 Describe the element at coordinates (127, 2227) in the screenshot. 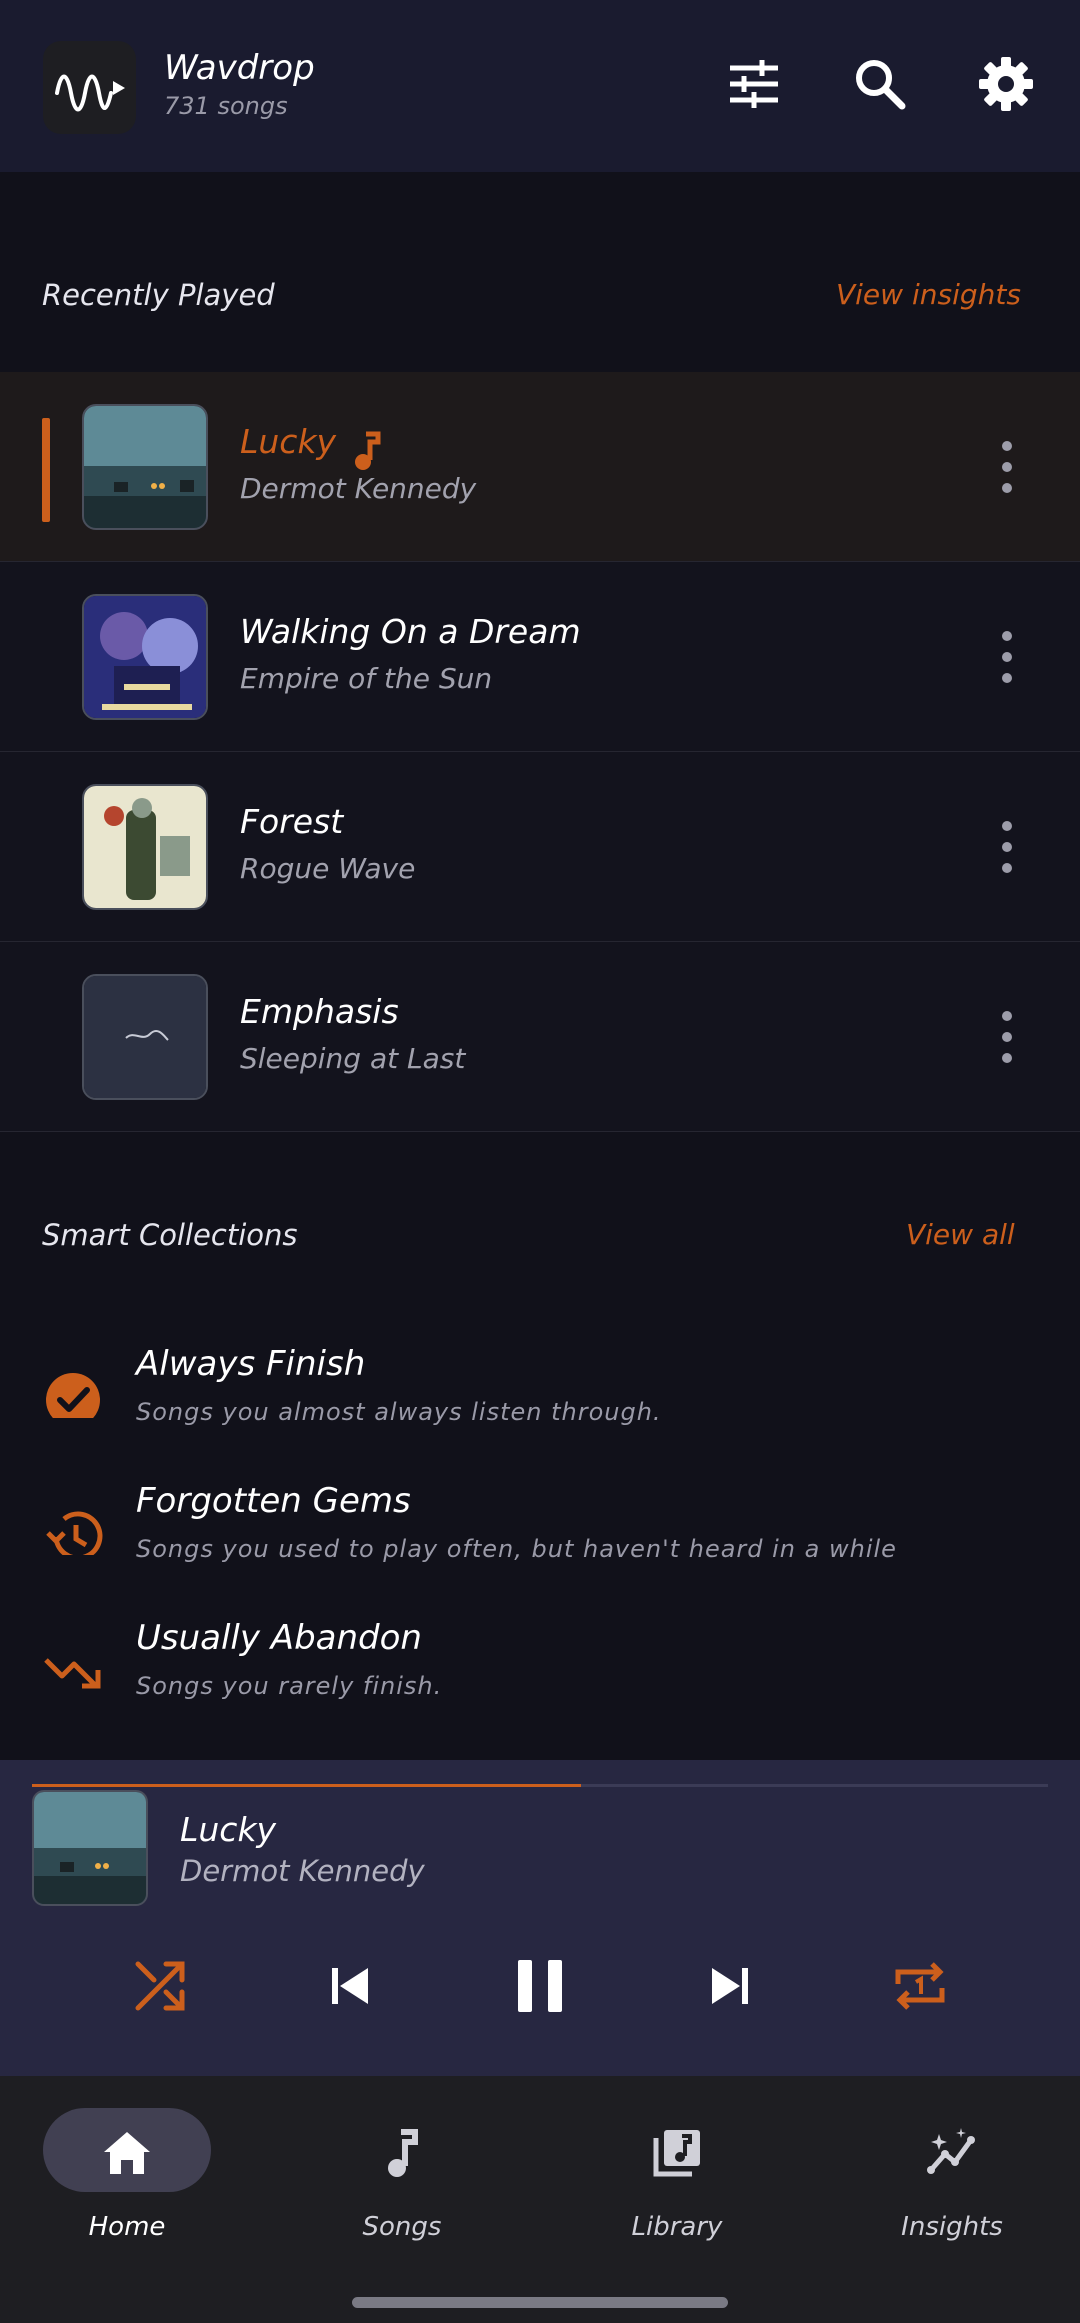

I see `nav-label: Home` at that location.